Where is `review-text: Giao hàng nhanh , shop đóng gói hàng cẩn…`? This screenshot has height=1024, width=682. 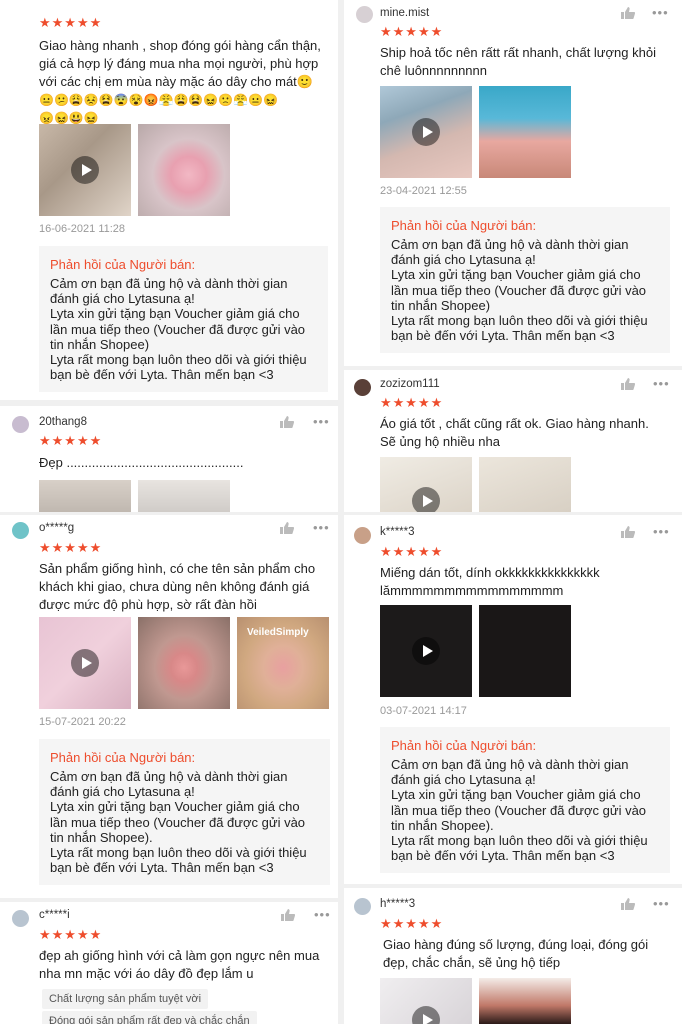 review-text: Giao hàng nhanh , shop đóng gói hàng cẩn… is located at coordinates (180, 81).